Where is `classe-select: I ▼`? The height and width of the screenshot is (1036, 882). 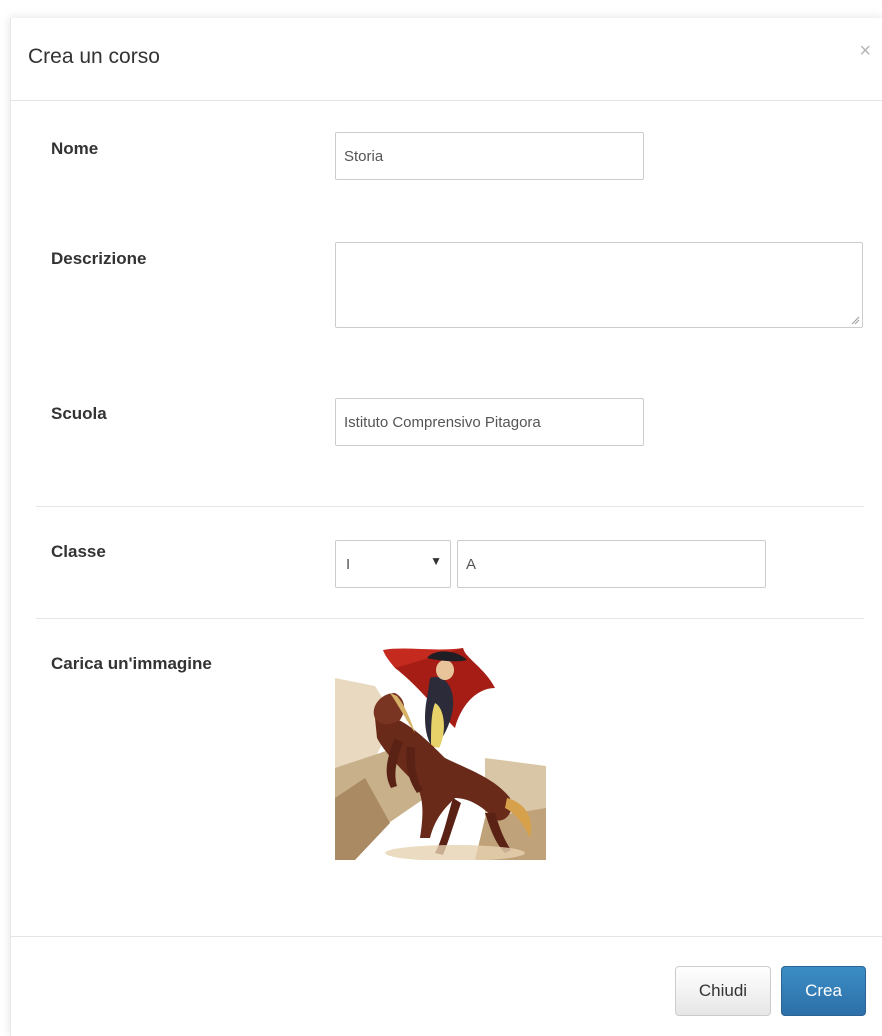 classe-select: I ▼ is located at coordinates (393, 564).